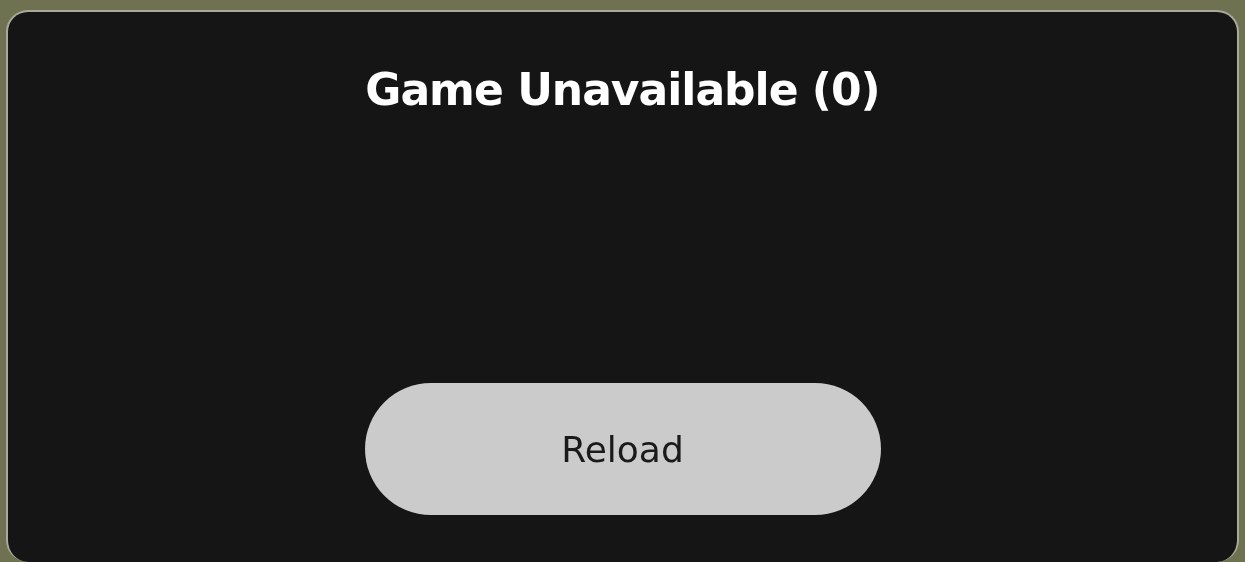 The width and height of the screenshot is (1245, 562). I want to click on dialog-title: Game Unavailable (0), so click(622, 89).